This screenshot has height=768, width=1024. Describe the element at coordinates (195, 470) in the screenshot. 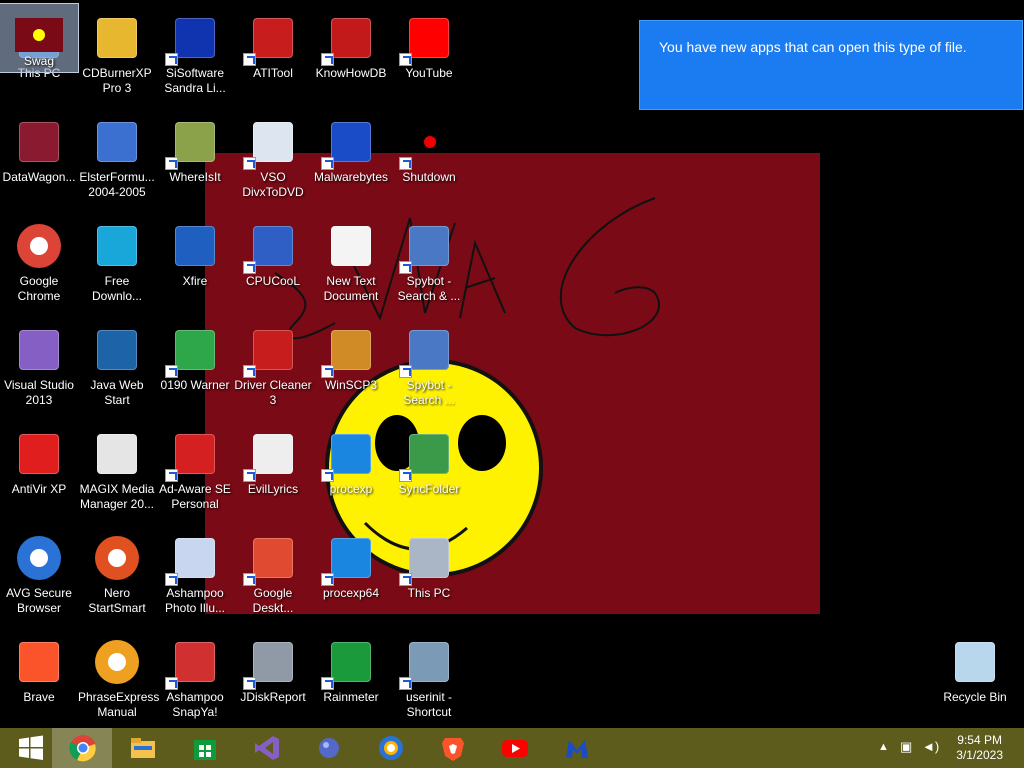

I see `desktop-icon-ad-aware-se-personal: Ad-Aware SE Personal` at that location.